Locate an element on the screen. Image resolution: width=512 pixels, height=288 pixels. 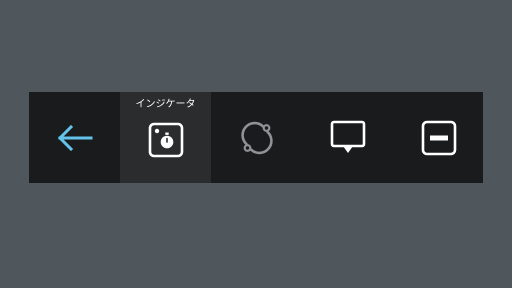
sync-icon is located at coordinates (257, 138).